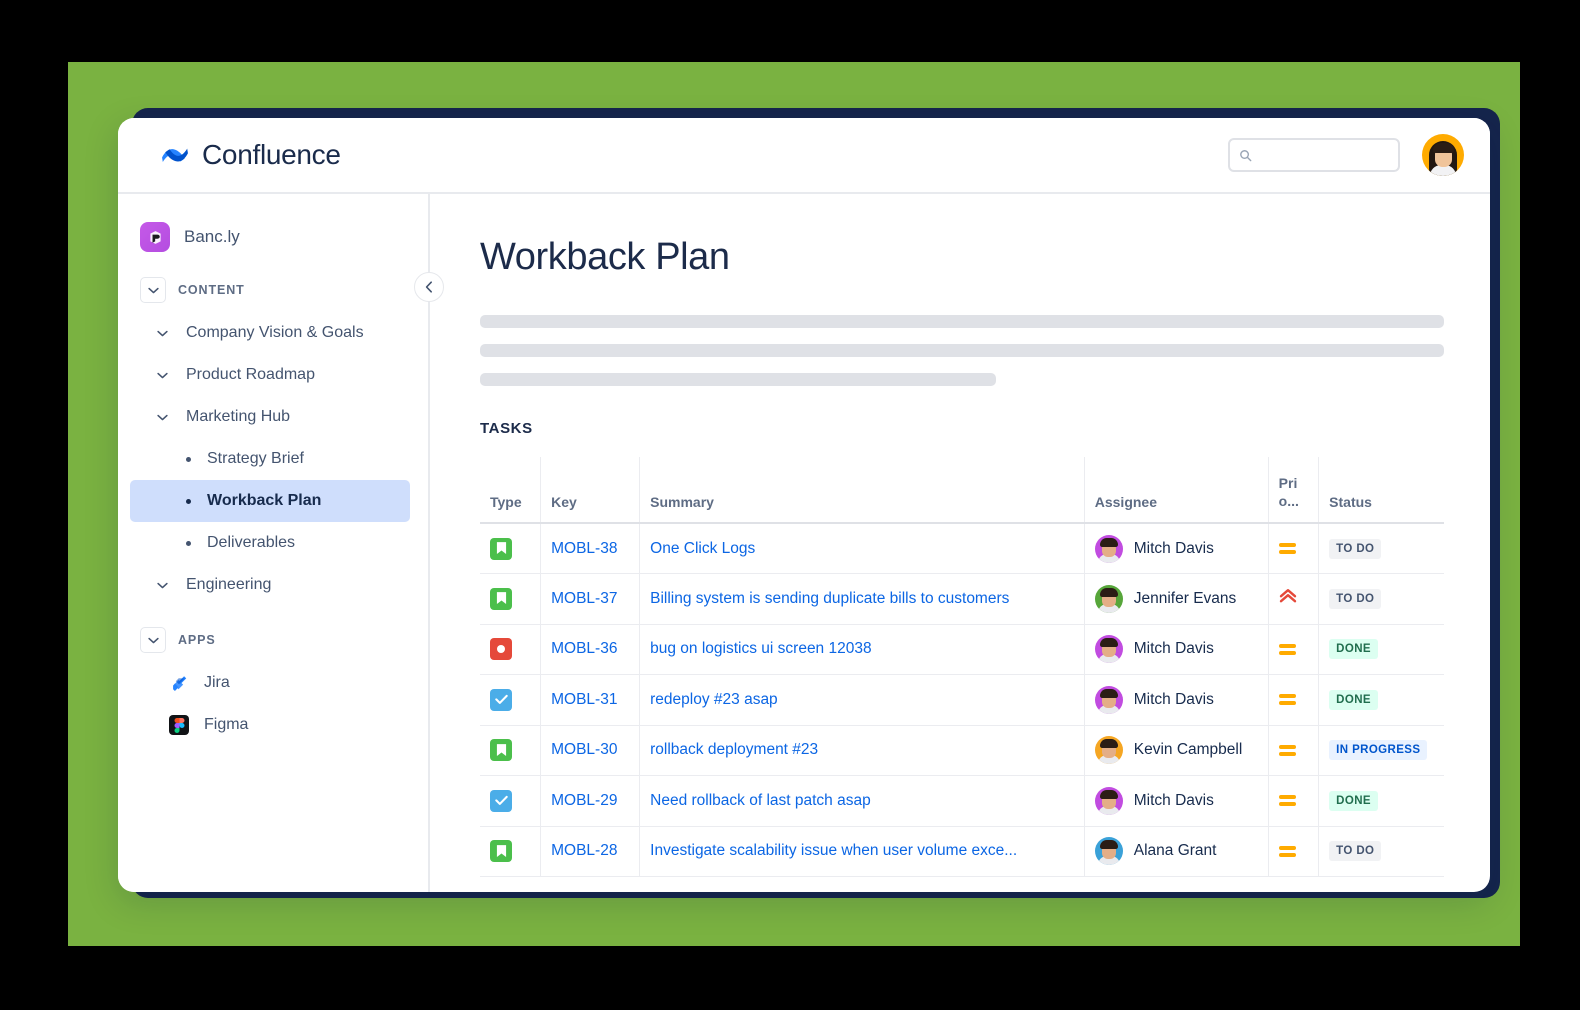 The image size is (1580, 1010). Describe the element at coordinates (429, 287) in the screenshot. I see `sidebar-collapse-button` at that location.